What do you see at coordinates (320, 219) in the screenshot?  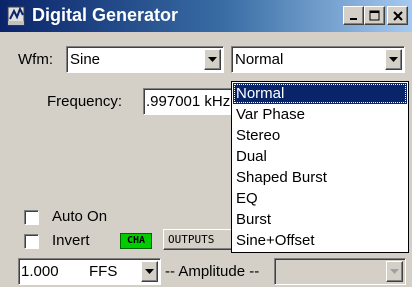 I see `mode-option-burst: Burst` at bounding box center [320, 219].